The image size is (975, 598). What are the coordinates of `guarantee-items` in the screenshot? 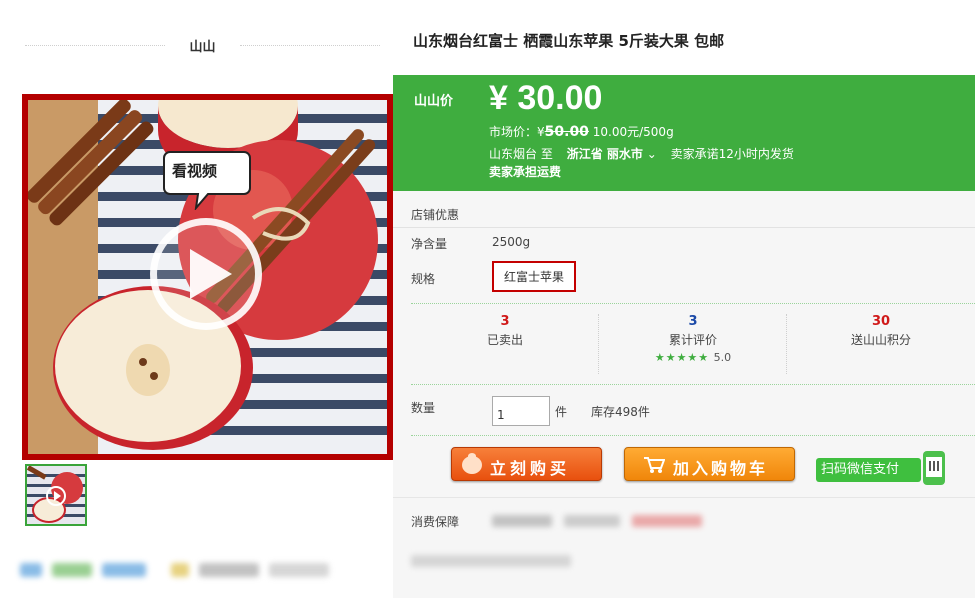 It's located at (601, 520).